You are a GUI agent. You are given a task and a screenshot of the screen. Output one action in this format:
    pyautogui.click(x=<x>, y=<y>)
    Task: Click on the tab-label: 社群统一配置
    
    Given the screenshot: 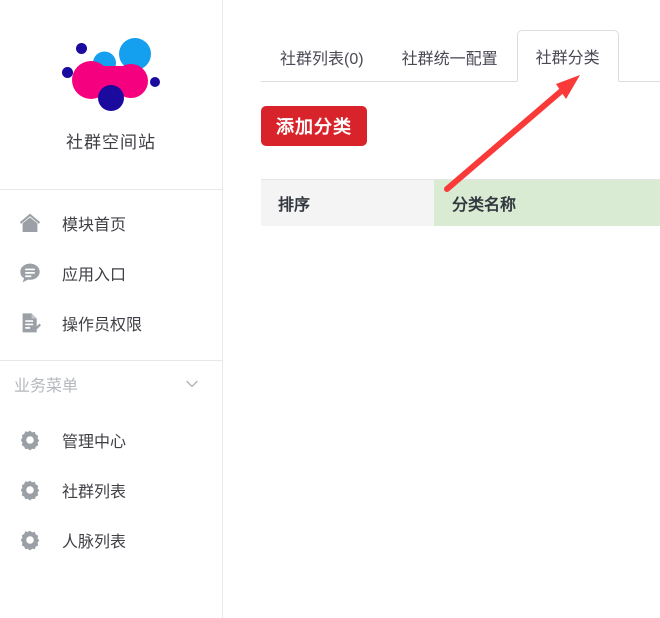 What is the action you would take?
    pyautogui.click(x=449, y=59)
    